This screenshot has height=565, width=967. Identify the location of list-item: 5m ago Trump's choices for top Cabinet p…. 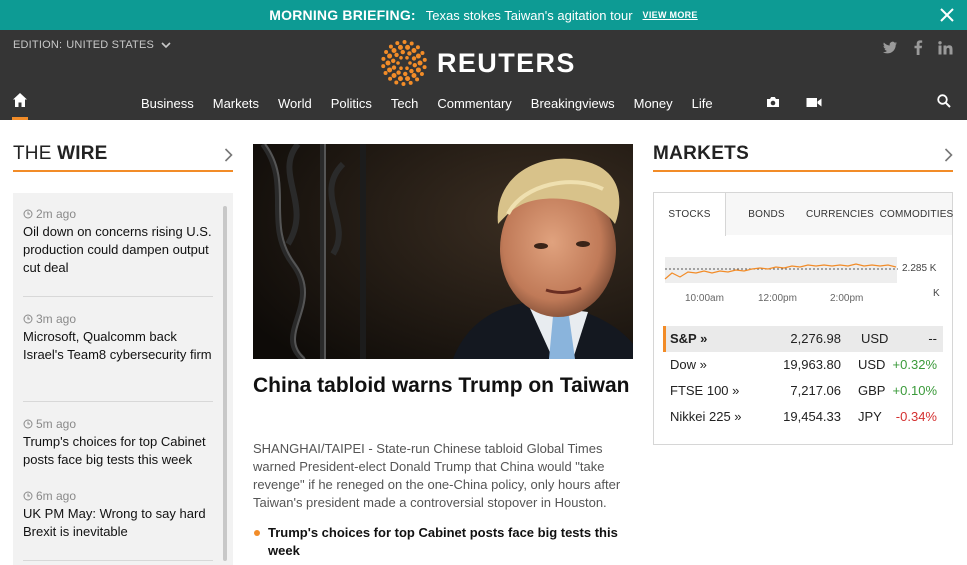
(118, 443).